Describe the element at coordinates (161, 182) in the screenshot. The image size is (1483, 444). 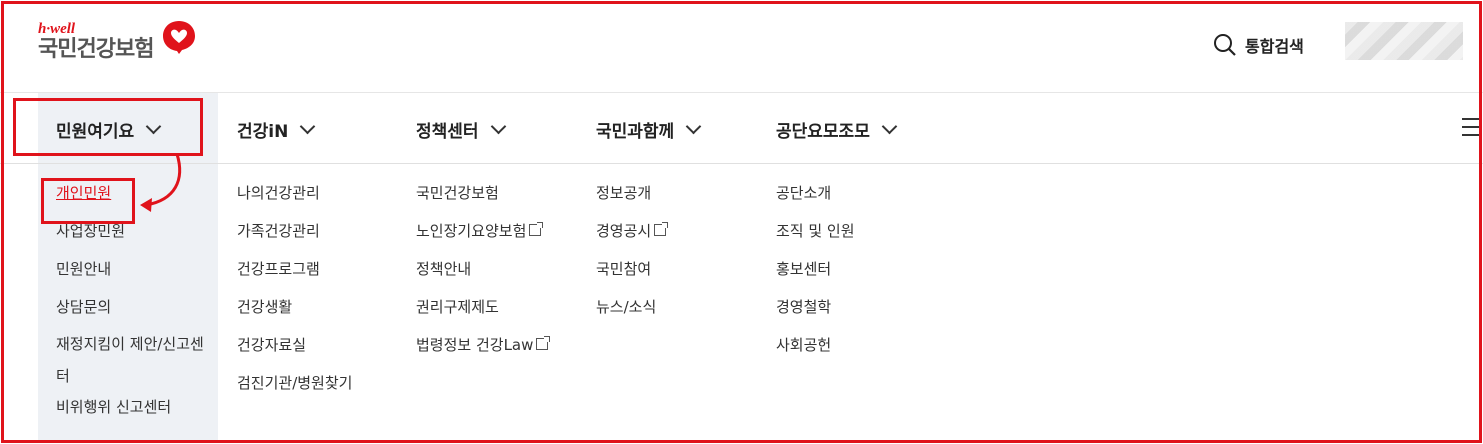
I see `annotation-arrow` at that location.